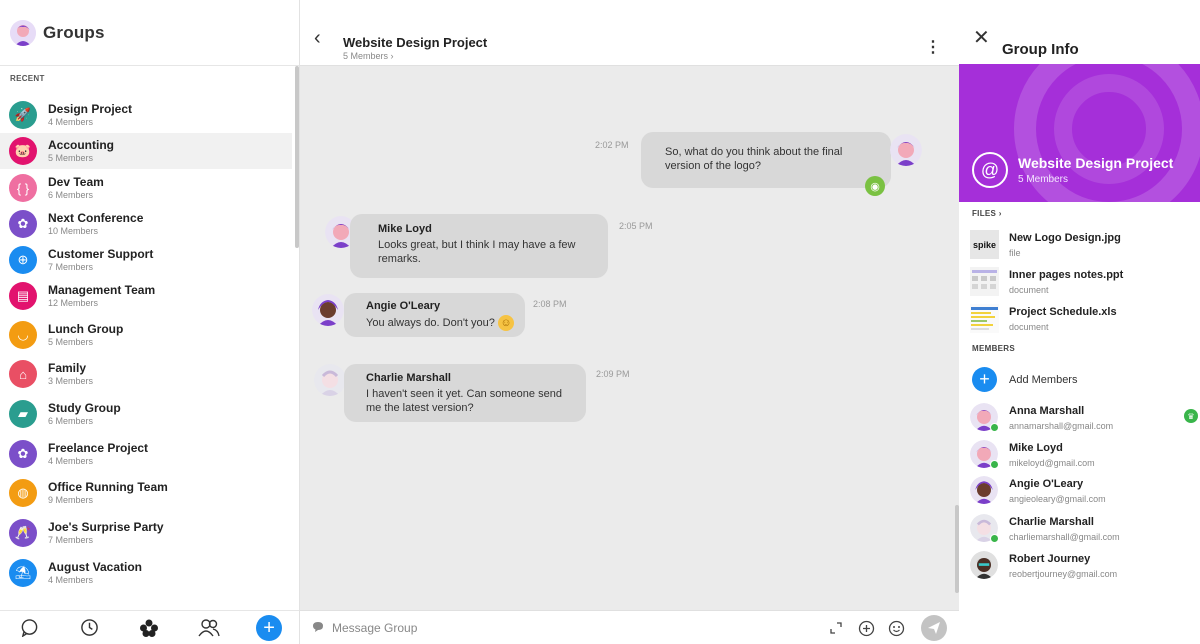  Describe the element at coordinates (76, 182) in the screenshot. I see `group-name: Dev Team` at that location.